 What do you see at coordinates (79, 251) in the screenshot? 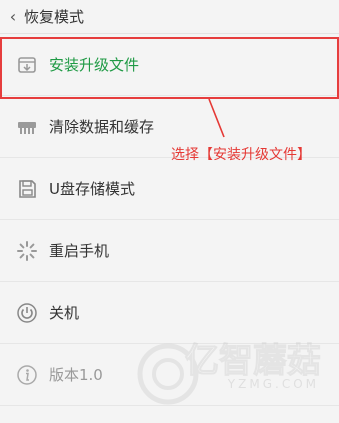
I see `menu-item-label: 重启手机` at bounding box center [79, 251].